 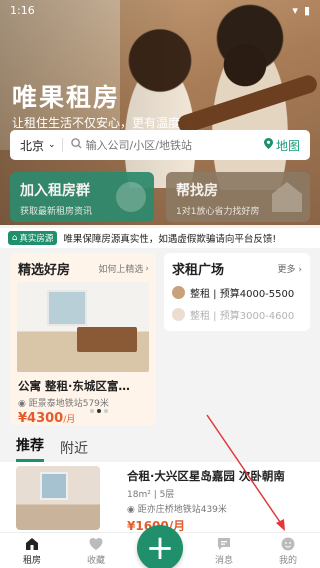 What do you see at coordinates (15, 238) in the screenshot?
I see `home-small-icon: ⌂` at bounding box center [15, 238].